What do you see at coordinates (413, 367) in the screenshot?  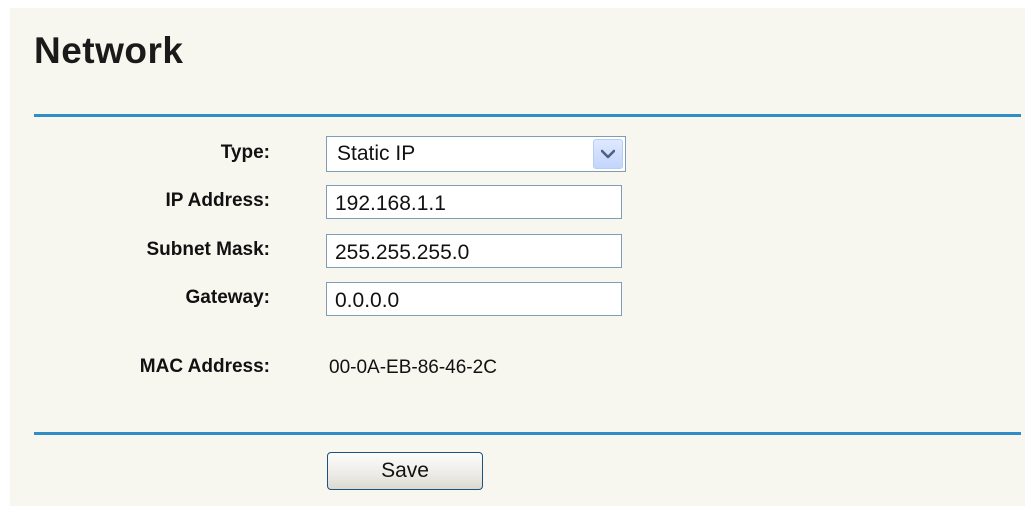 I see `mac-address-value: 00-0A-EB-86-46-2C` at bounding box center [413, 367].